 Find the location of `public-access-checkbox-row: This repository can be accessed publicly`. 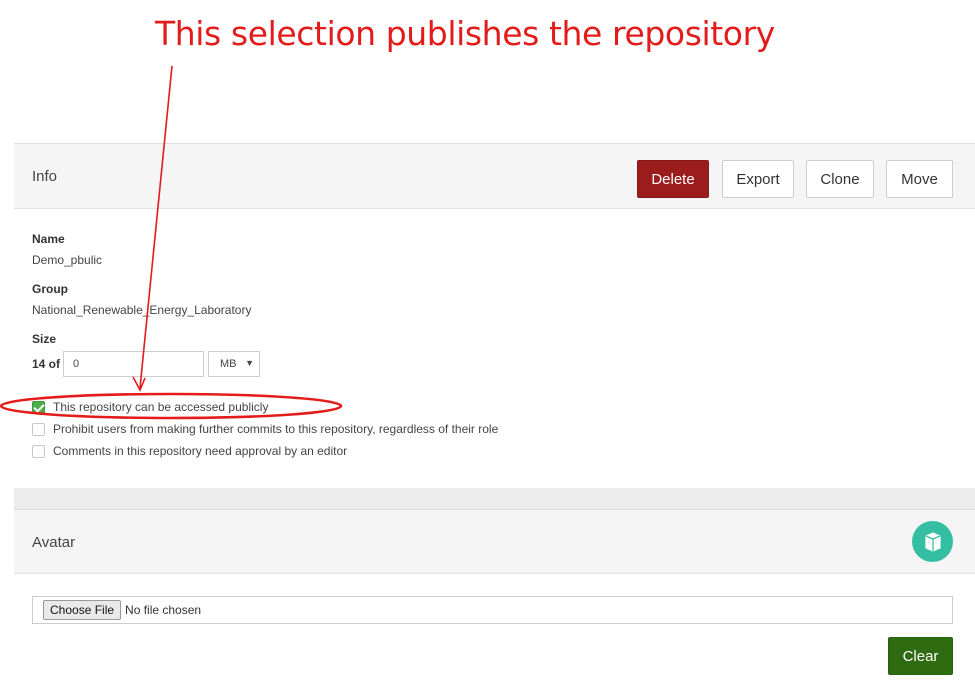

public-access-checkbox-row: This repository can be accessed publicly is located at coordinates (150, 407).